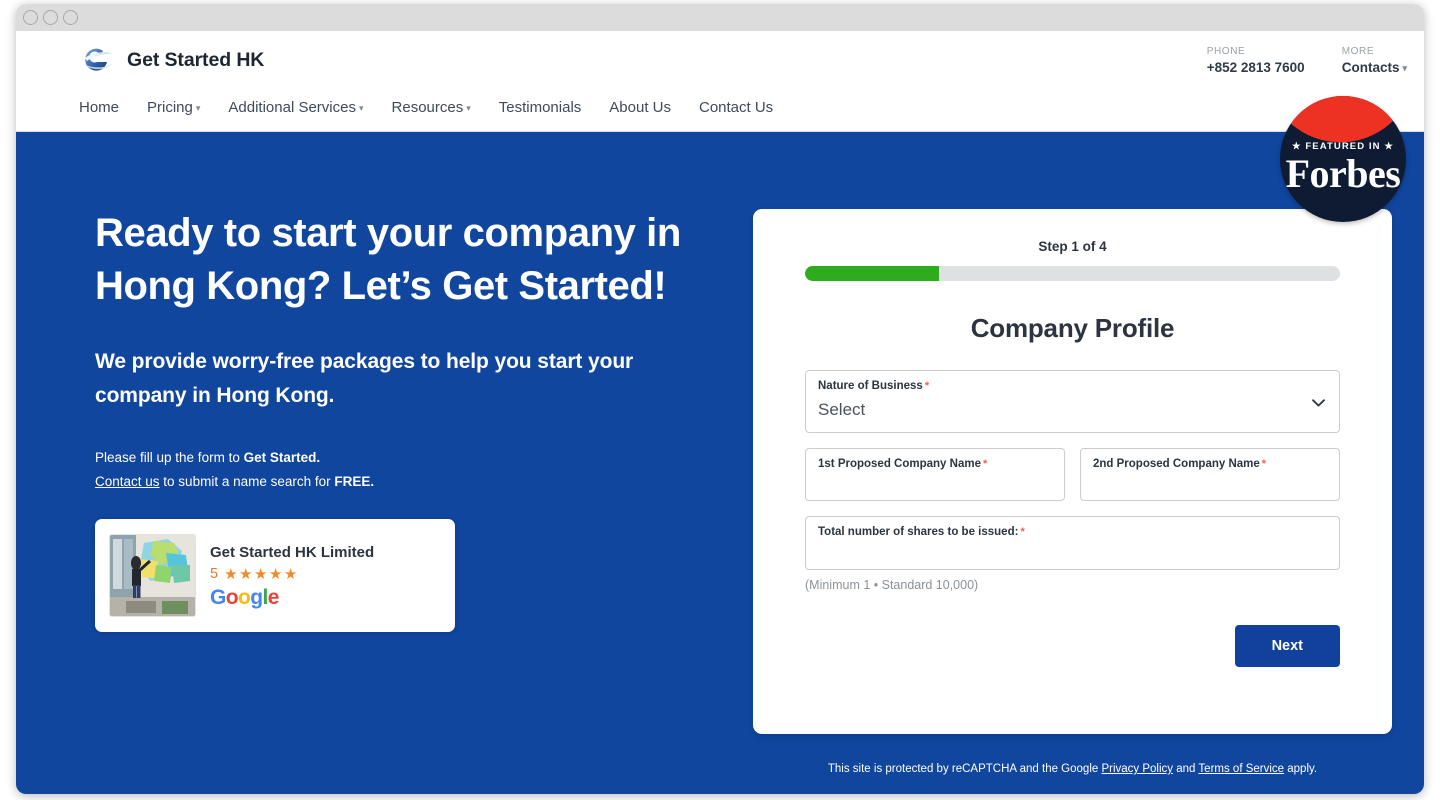  Describe the element at coordinates (935, 487) in the screenshot. I see `first-company-name-input` at that location.